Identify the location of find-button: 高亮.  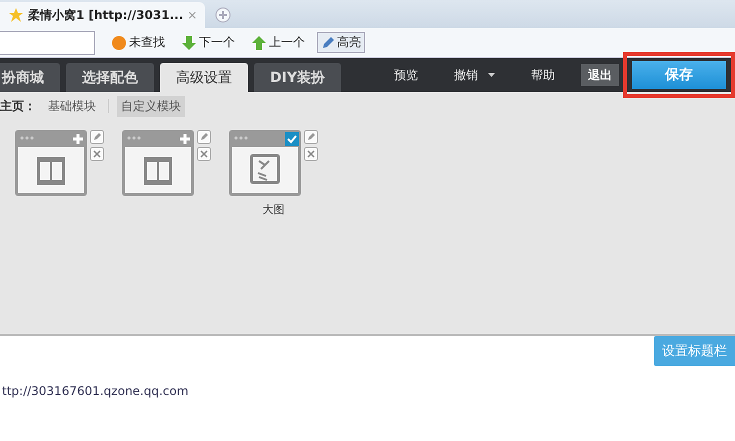
(341, 42).